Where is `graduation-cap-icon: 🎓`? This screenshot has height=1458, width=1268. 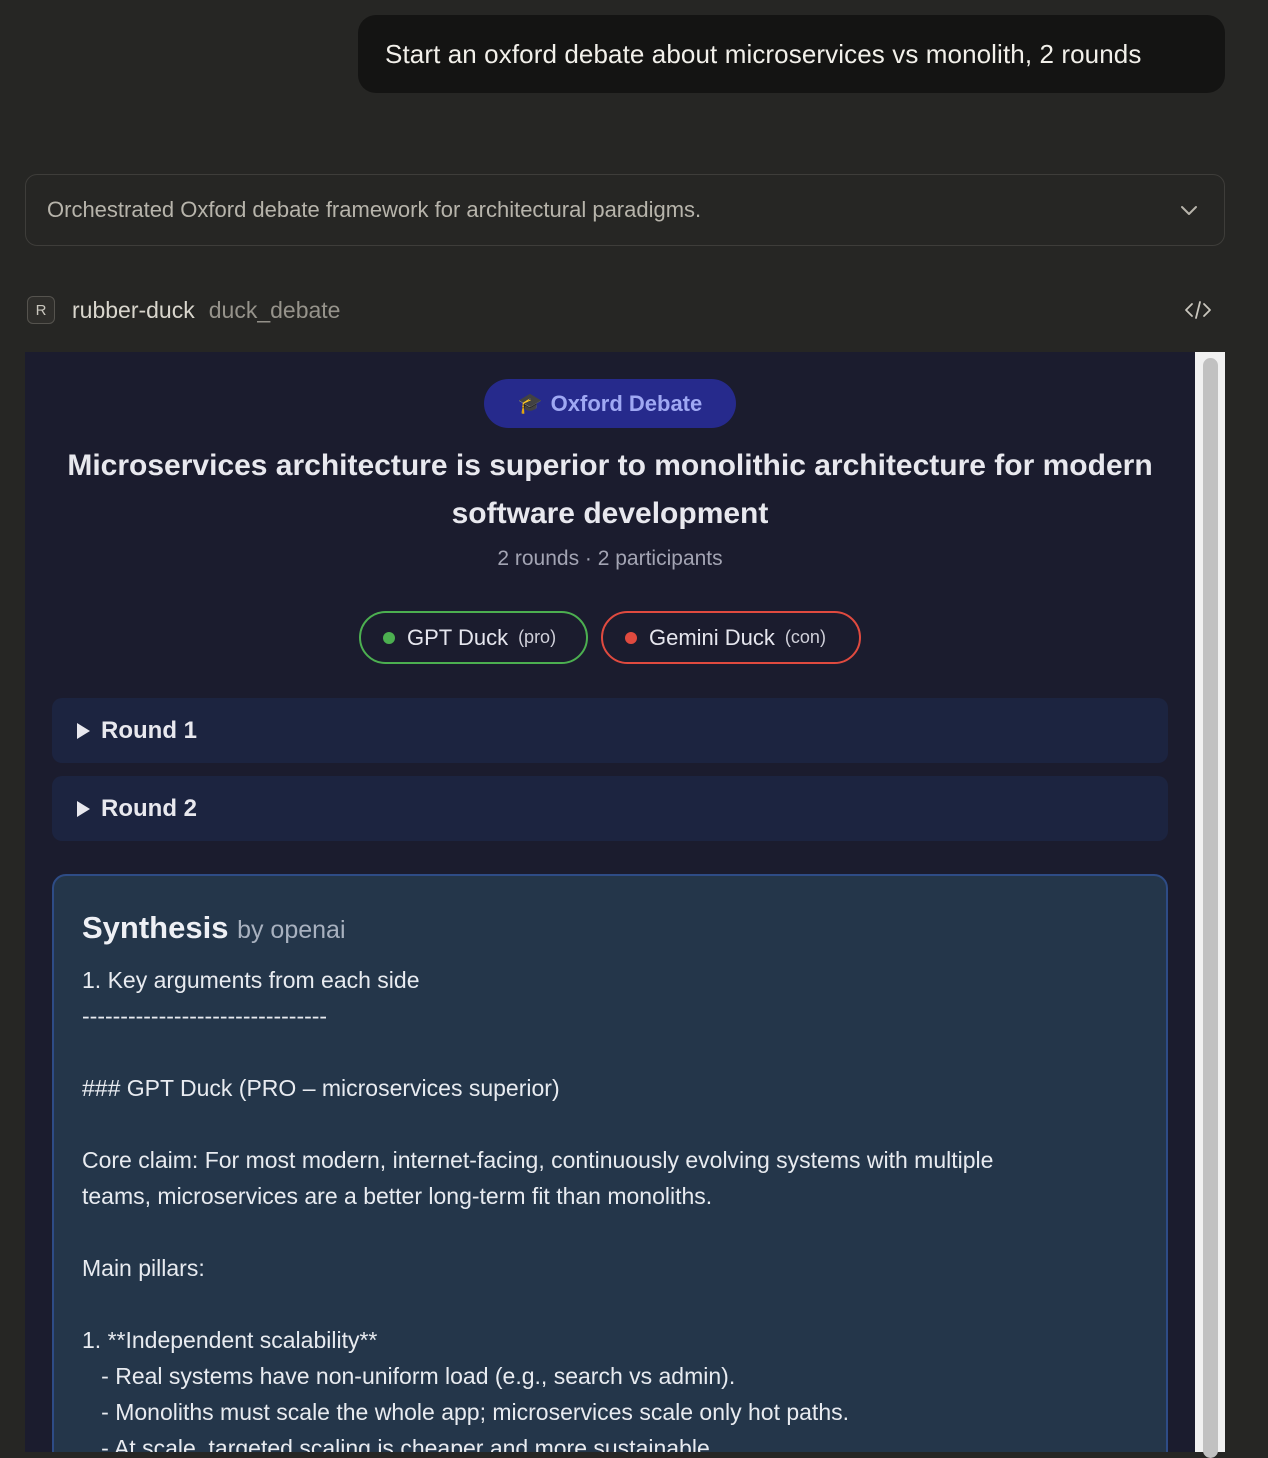 graduation-cap-icon: 🎓 is located at coordinates (530, 404).